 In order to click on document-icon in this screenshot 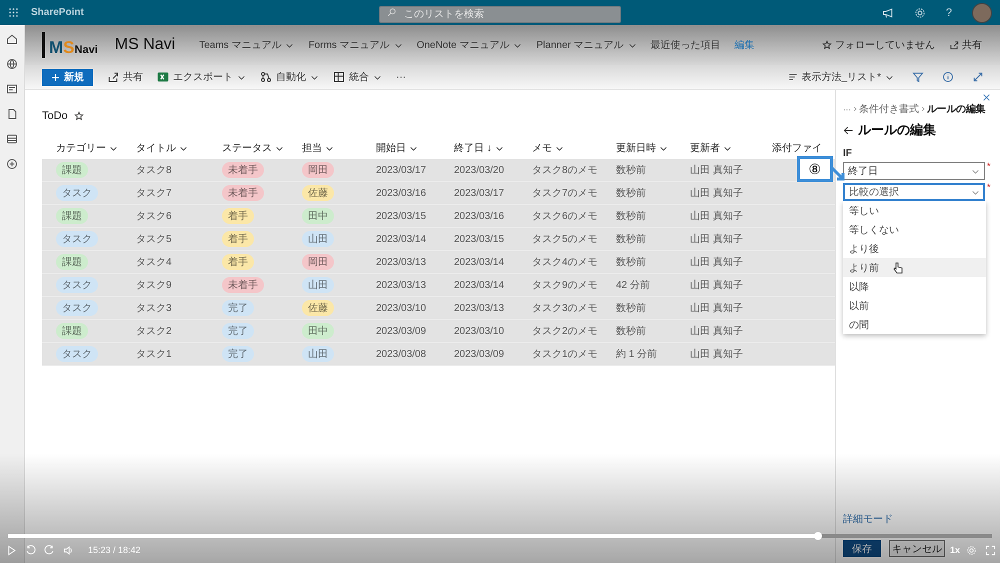, I will do `click(12, 114)`.